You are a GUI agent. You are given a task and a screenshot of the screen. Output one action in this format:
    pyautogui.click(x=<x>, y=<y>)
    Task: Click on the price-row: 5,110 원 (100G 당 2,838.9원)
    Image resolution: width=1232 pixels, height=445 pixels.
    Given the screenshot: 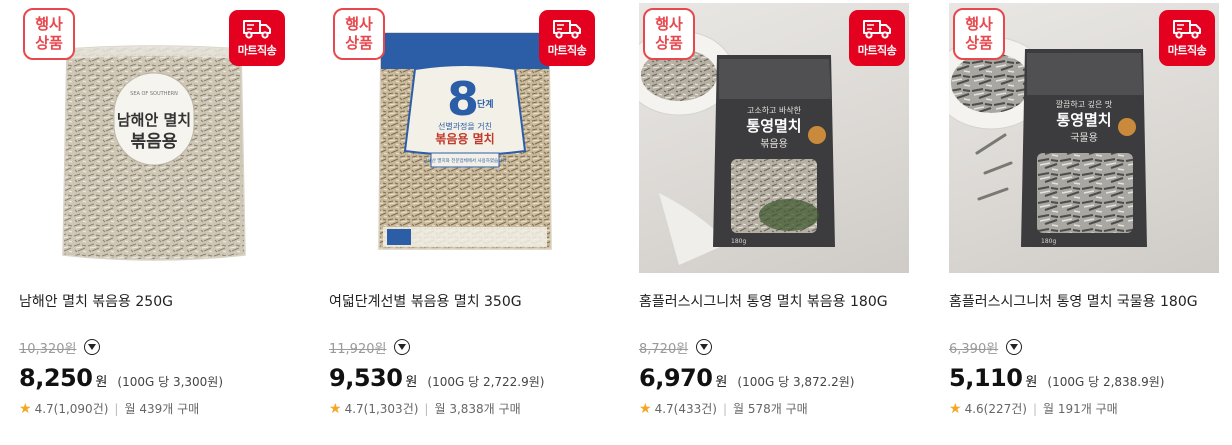 What is the action you would take?
    pyautogui.click(x=1056, y=378)
    